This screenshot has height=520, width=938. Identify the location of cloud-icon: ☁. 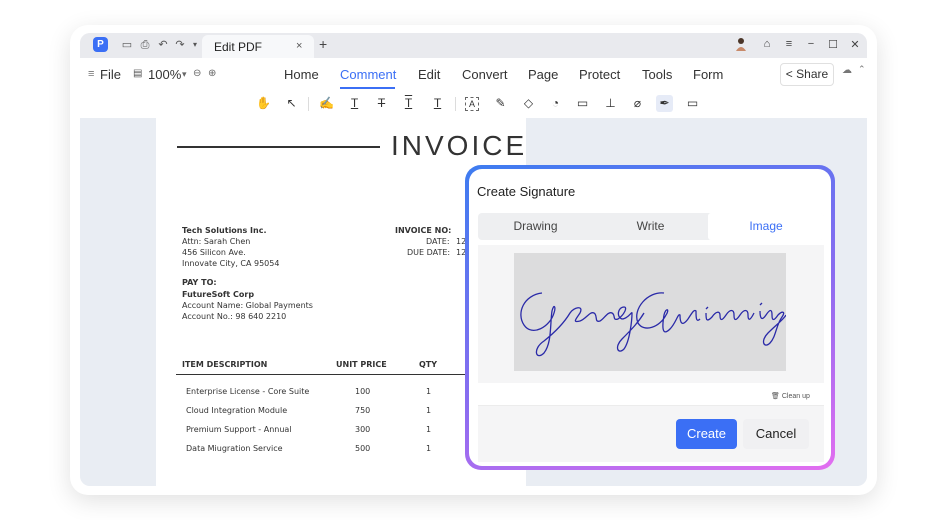
(847, 70).